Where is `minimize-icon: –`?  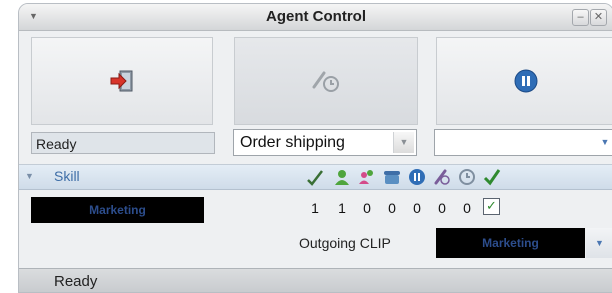
minimize-icon: – is located at coordinates (580, 17).